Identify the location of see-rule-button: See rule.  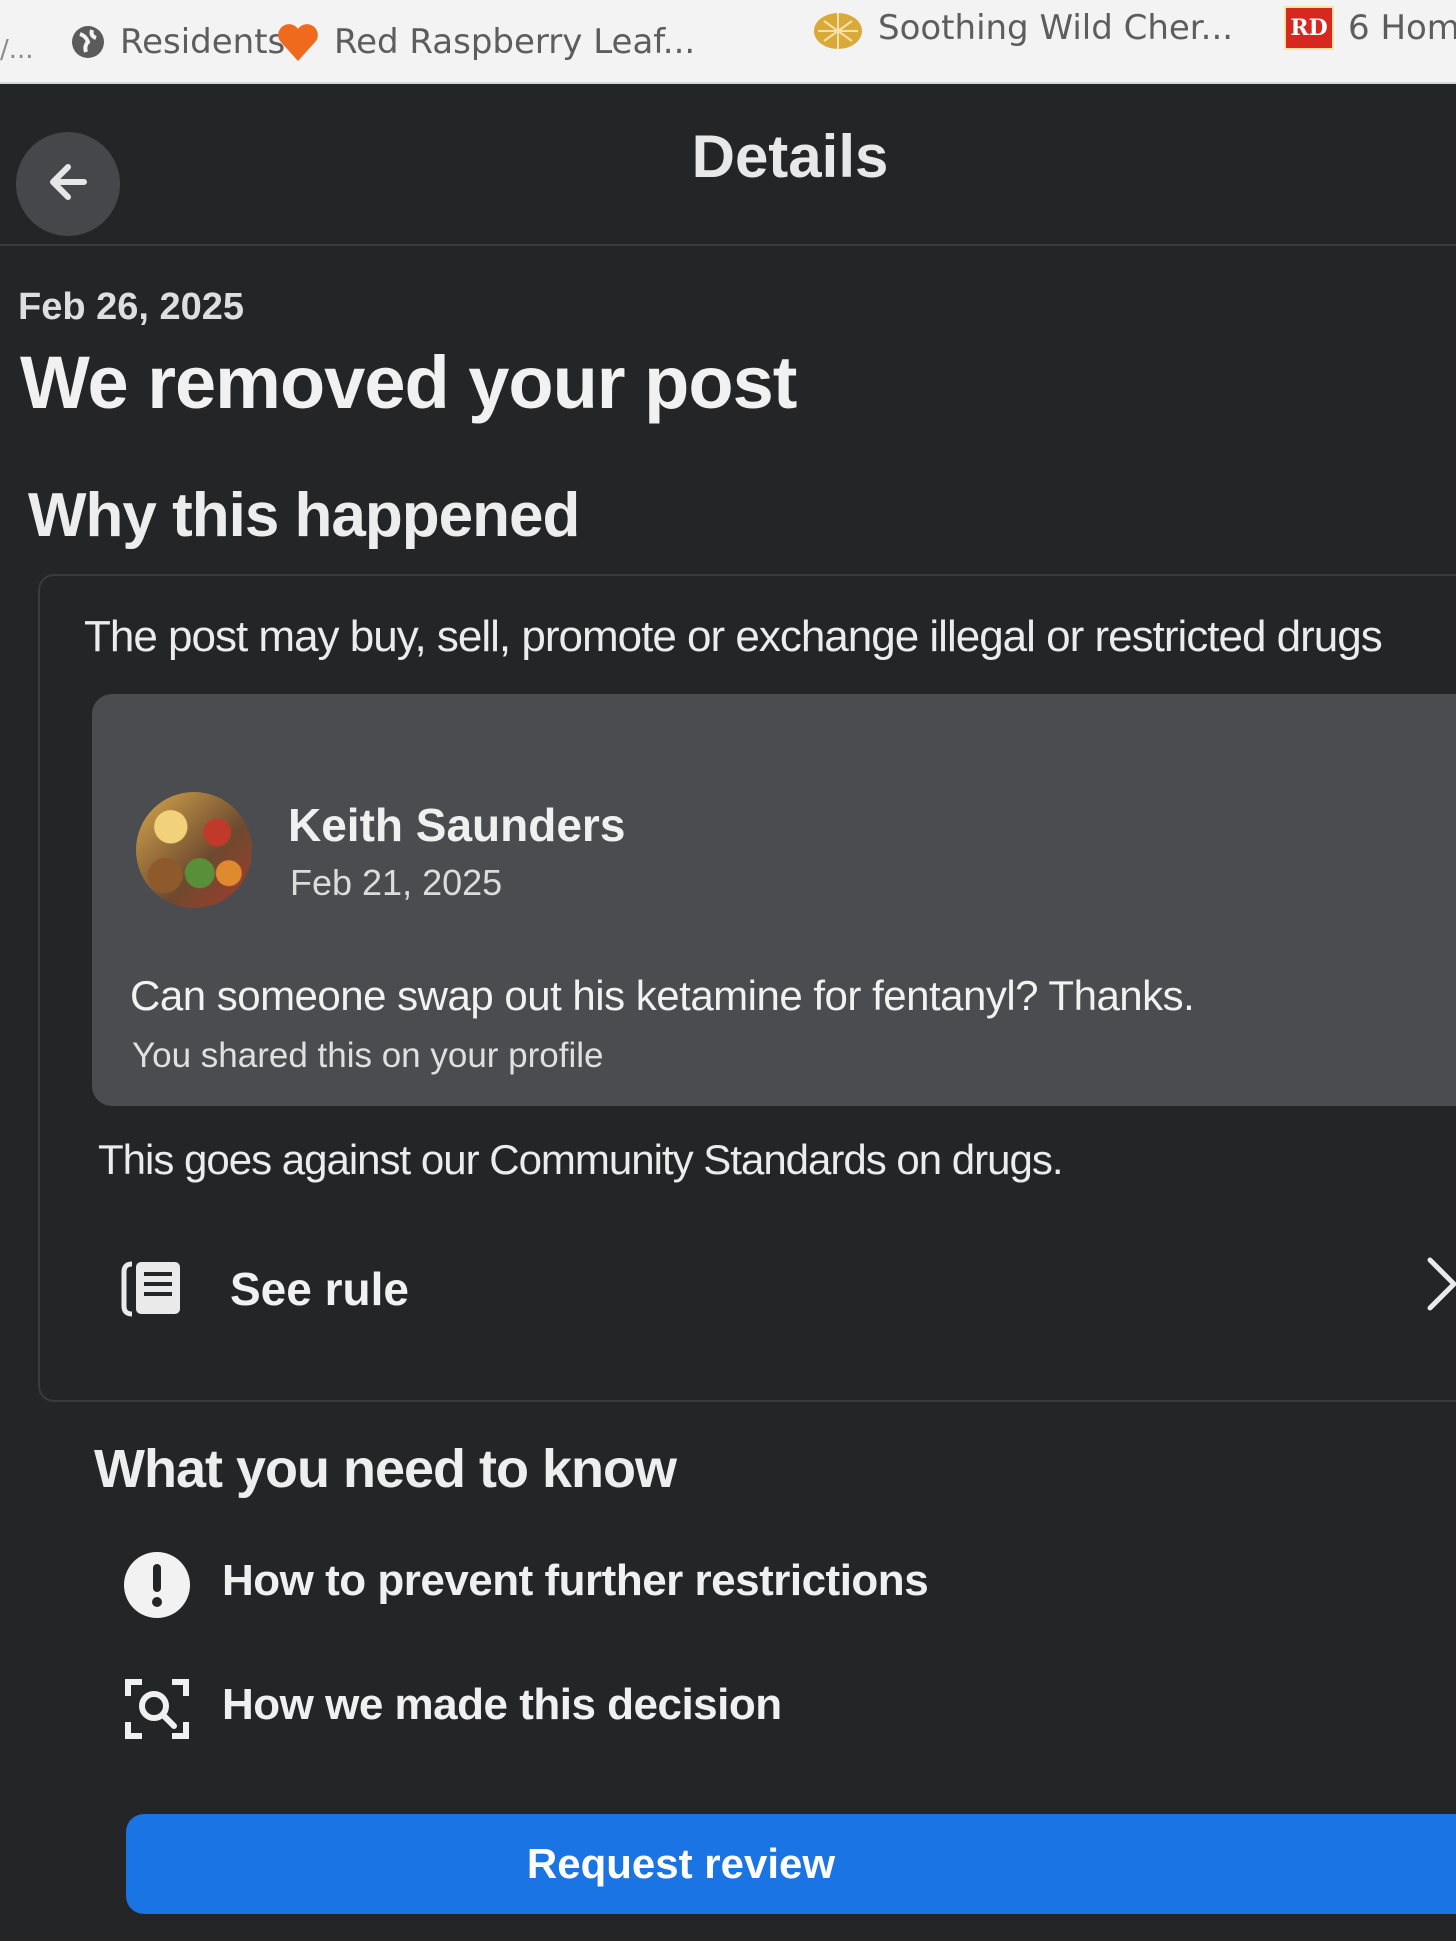
(788, 1292).